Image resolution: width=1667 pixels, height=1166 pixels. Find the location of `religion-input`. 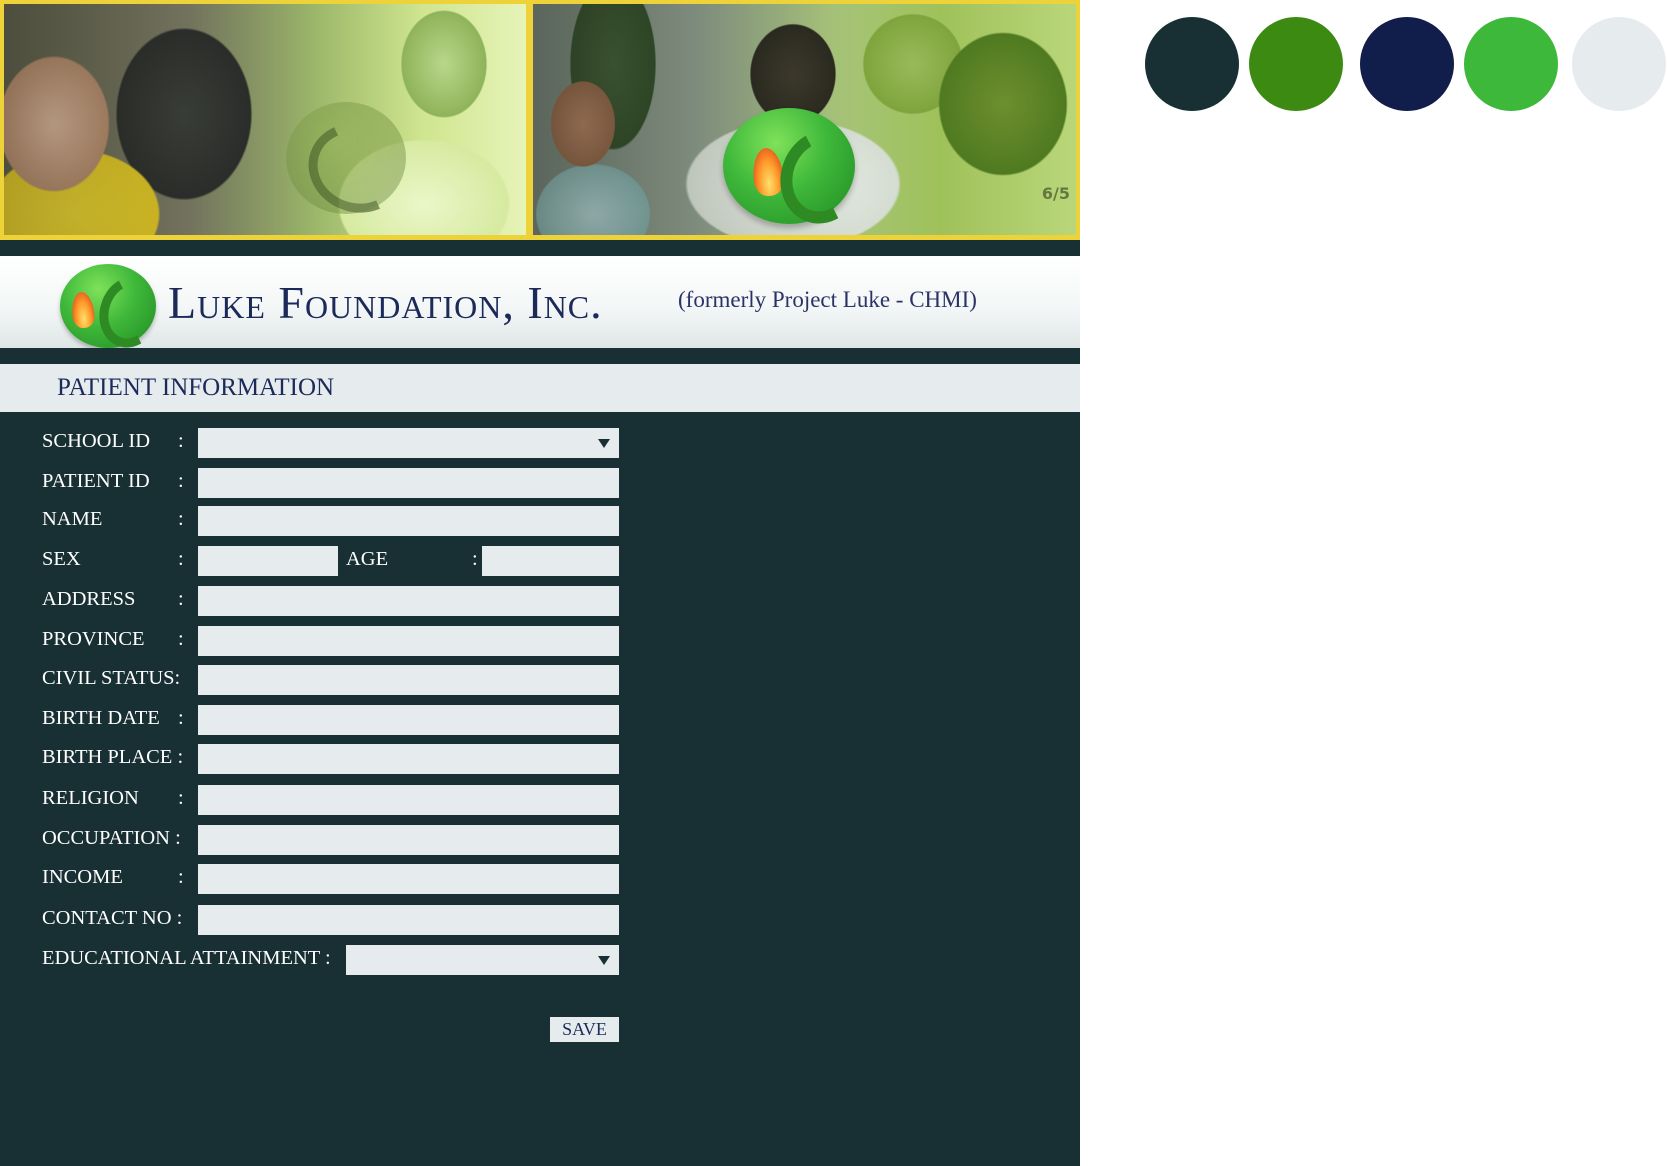

religion-input is located at coordinates (408, 800).